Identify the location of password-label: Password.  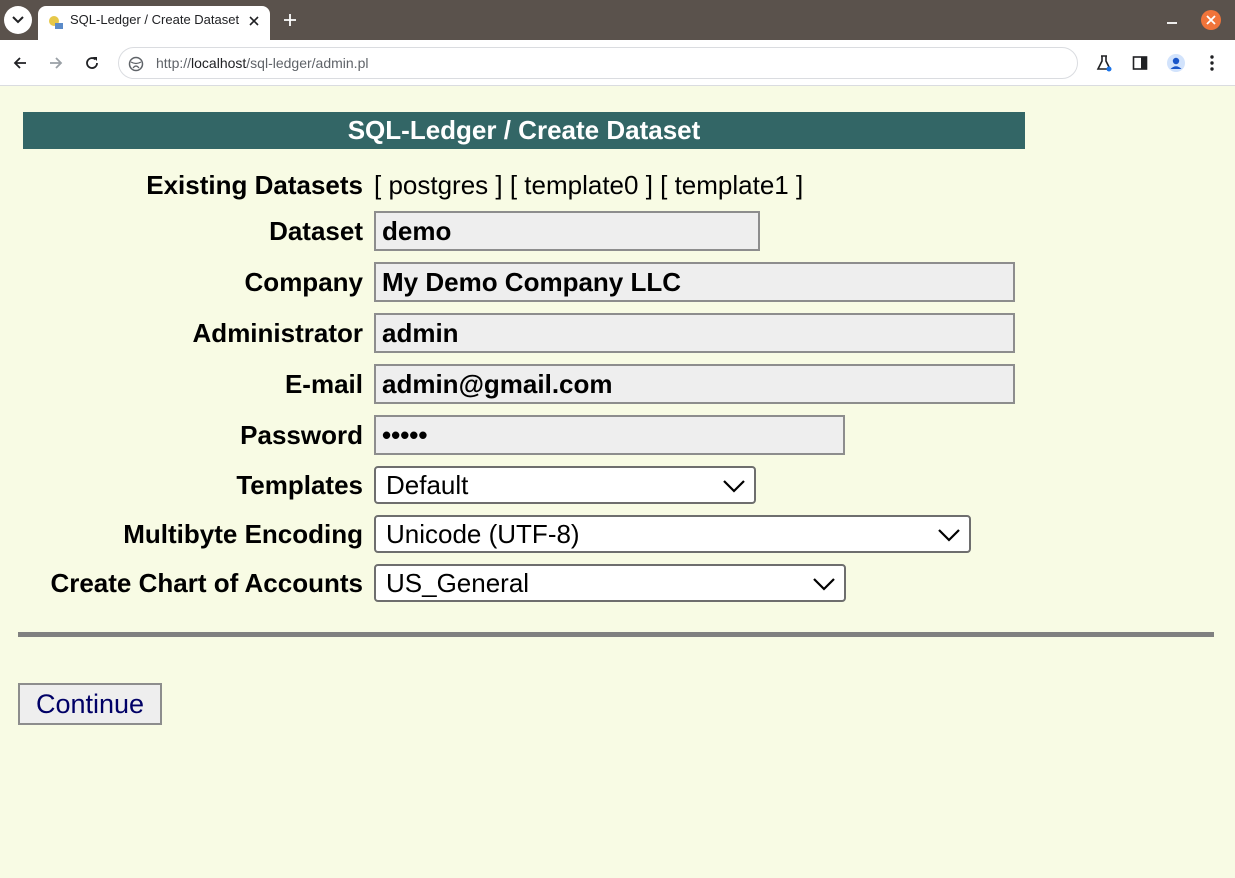
(301, 435).